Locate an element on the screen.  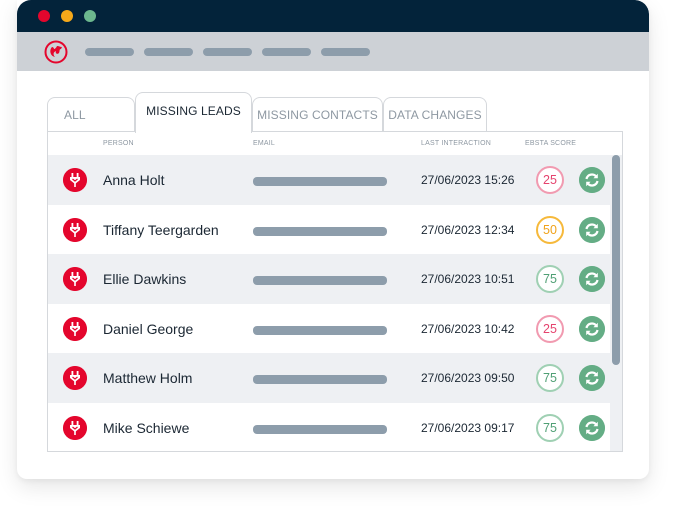
minimize-window-button is located at coordinates (67, 16).